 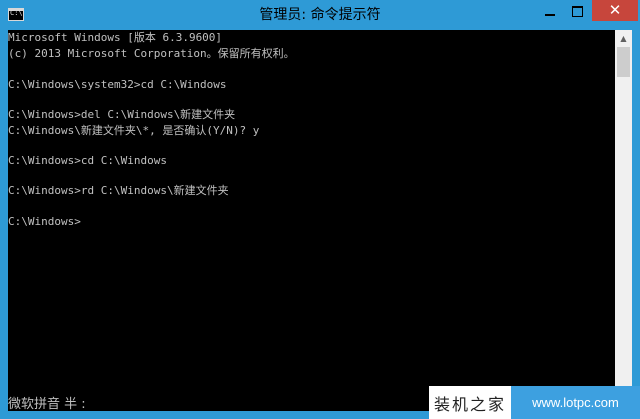 I want to click on scroll-thumb, so click(x=623, y=62).